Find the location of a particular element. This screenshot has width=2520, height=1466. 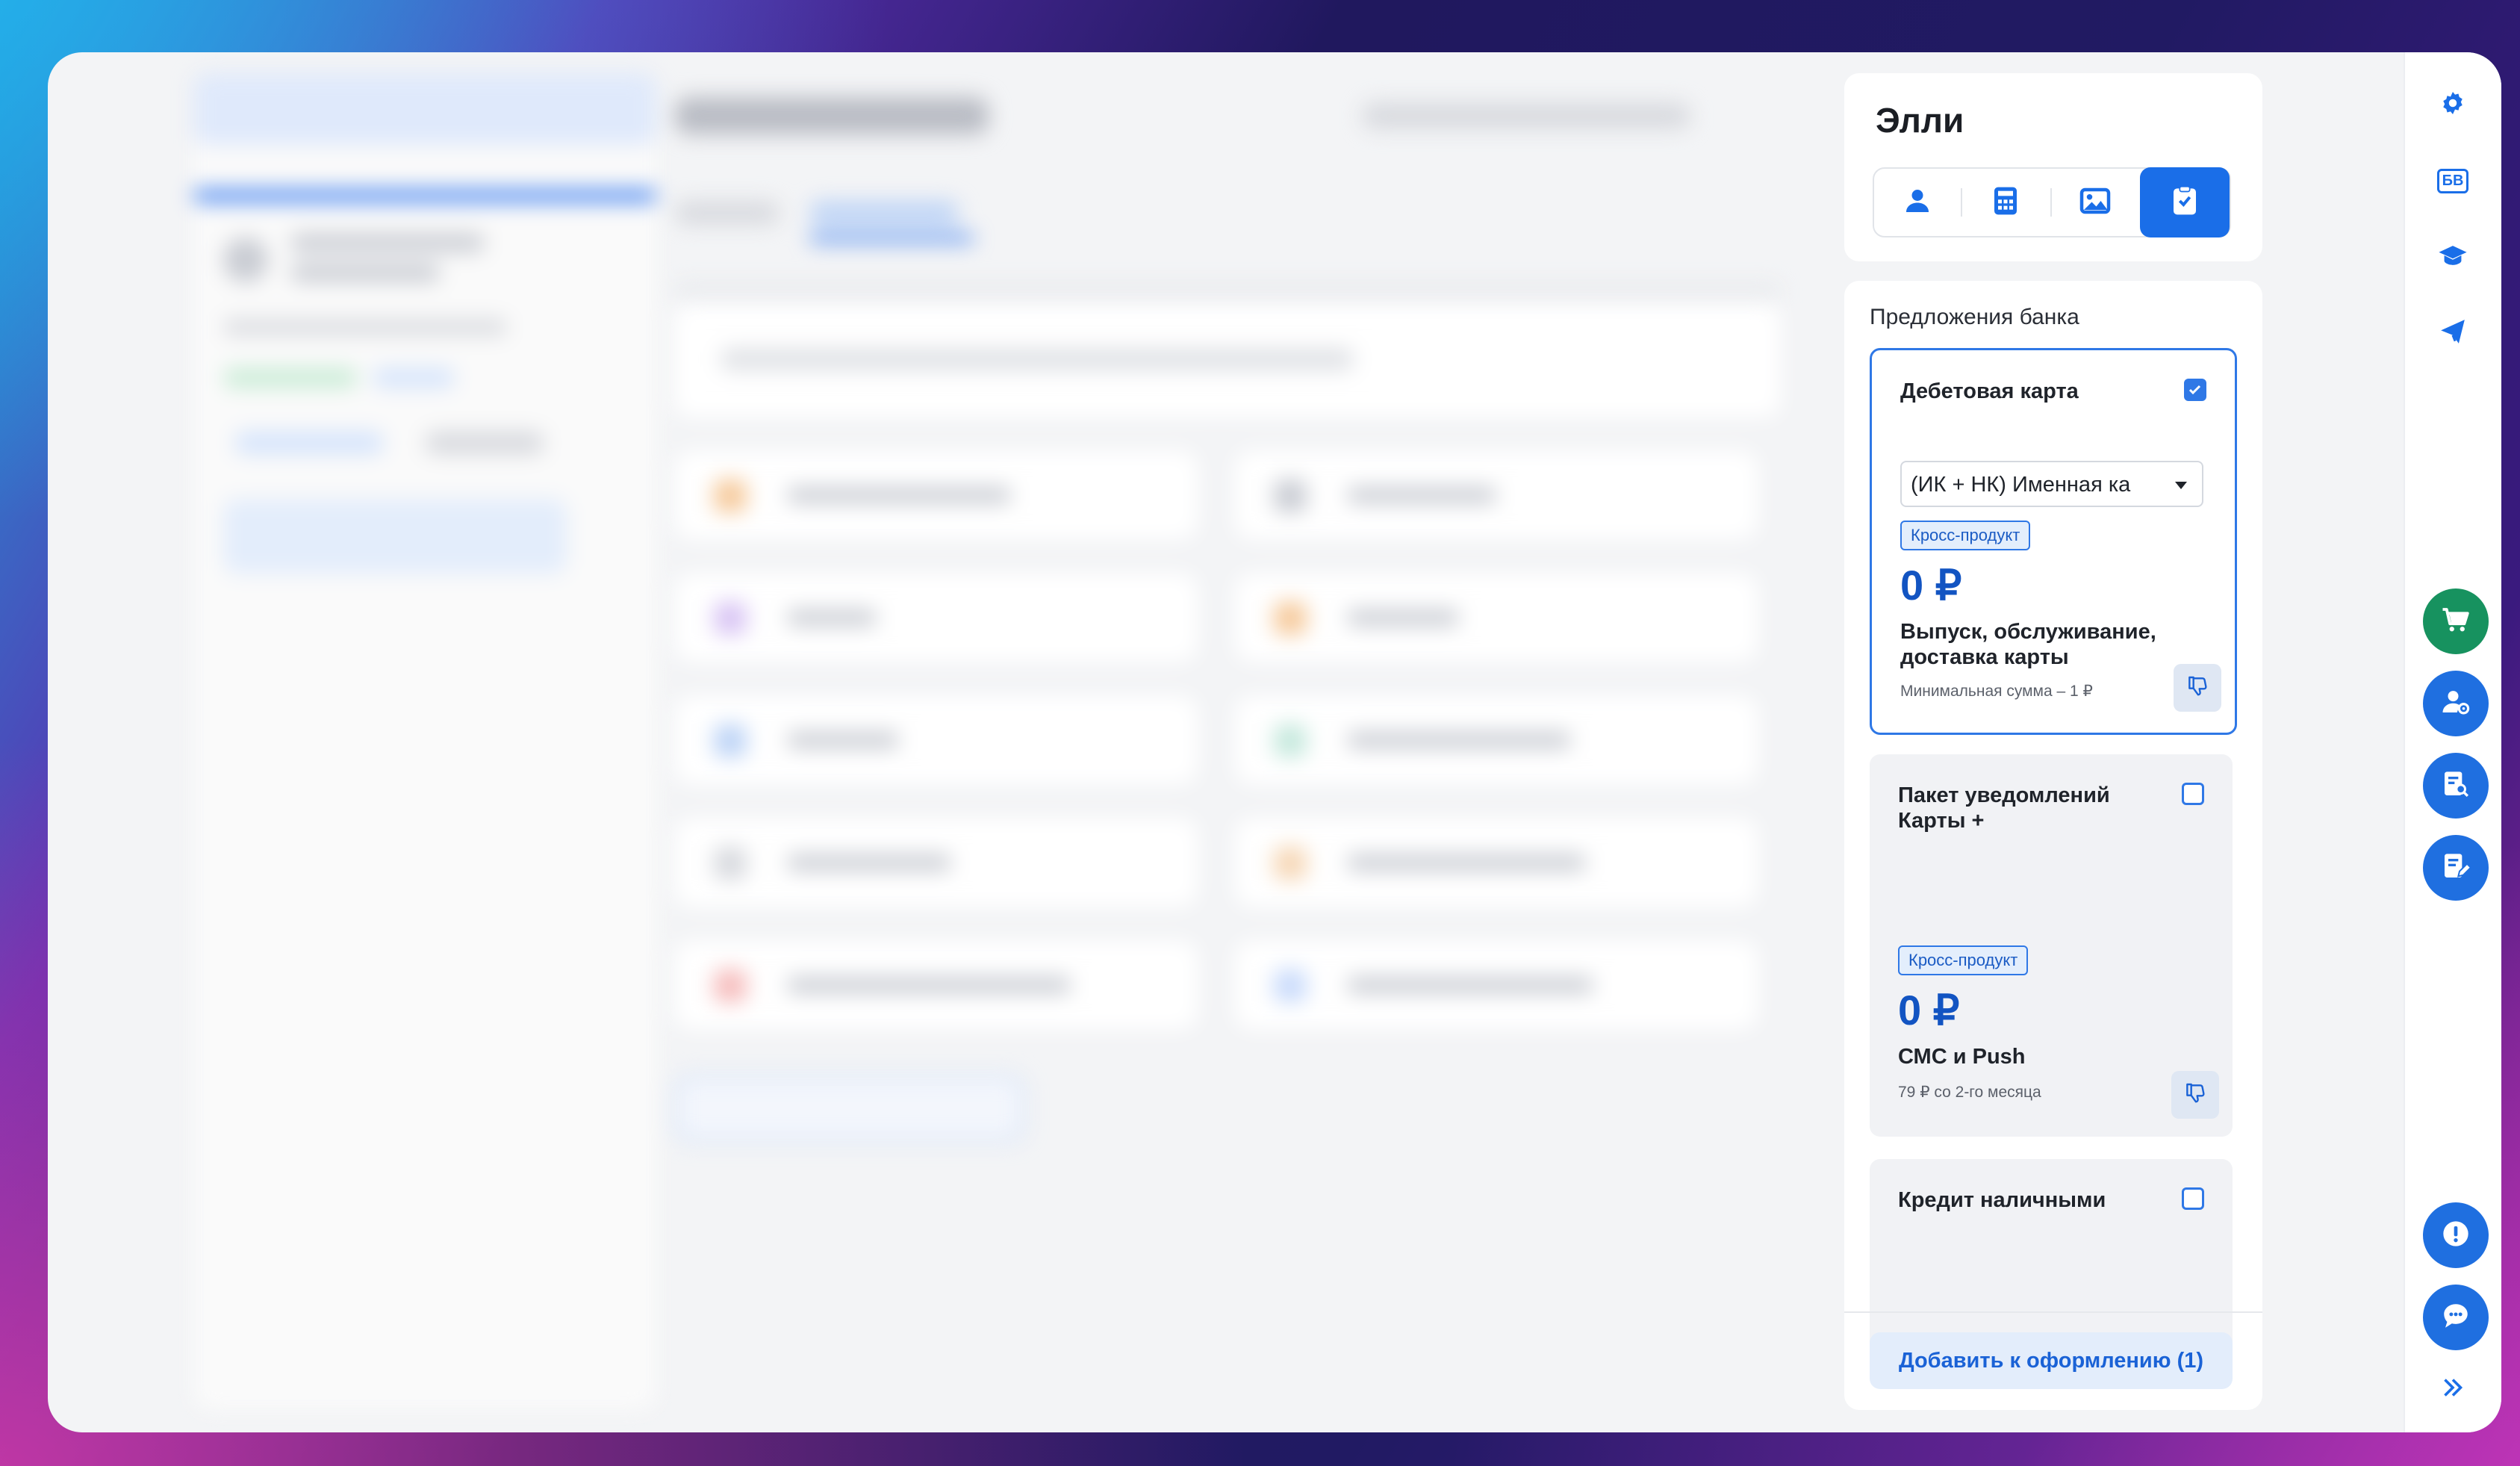

settings-button is located at coordinates (2452, 104).